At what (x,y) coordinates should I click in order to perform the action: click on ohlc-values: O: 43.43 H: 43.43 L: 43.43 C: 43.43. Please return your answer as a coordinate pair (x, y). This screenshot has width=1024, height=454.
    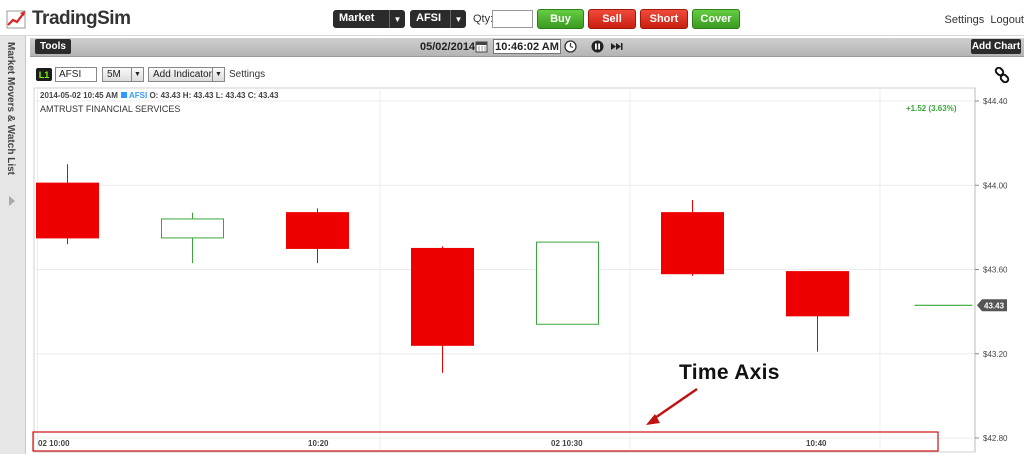
    Looking at the image, I should click on (214, 95).